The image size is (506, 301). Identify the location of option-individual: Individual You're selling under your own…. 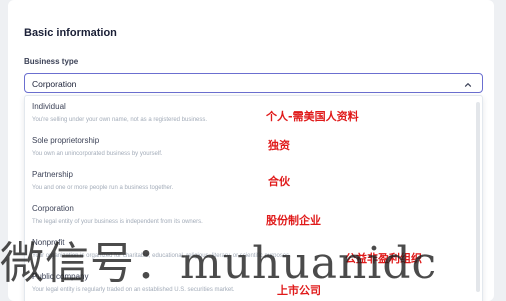
(247, 116).